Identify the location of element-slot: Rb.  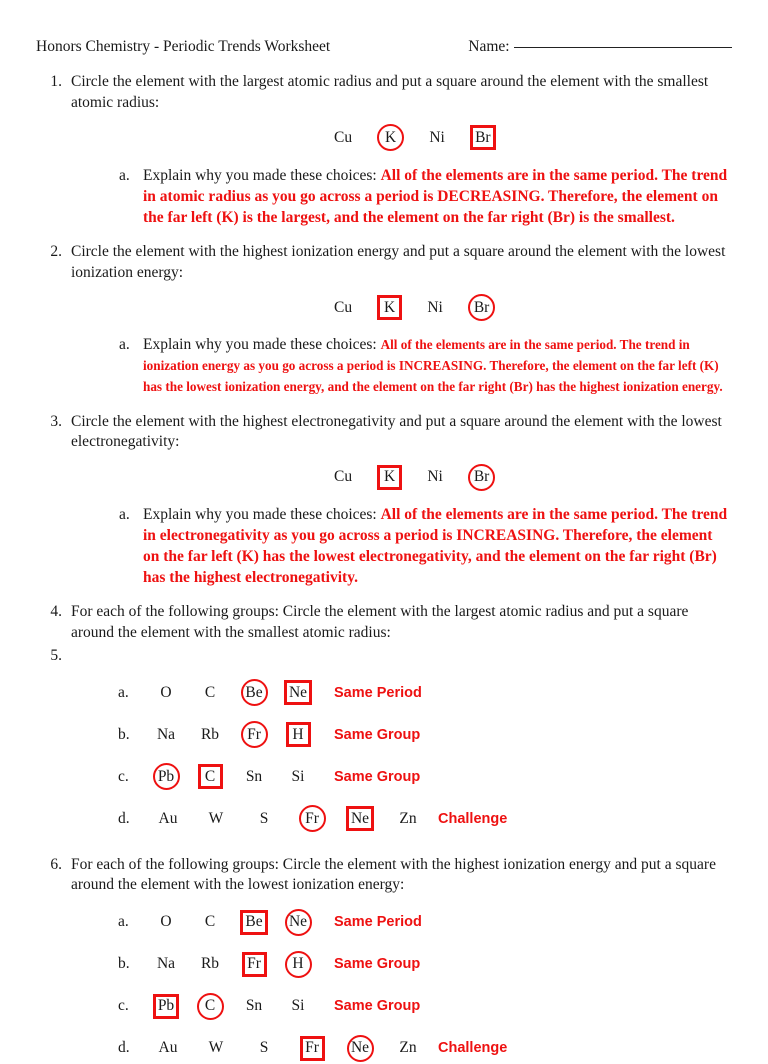
(210, 964).